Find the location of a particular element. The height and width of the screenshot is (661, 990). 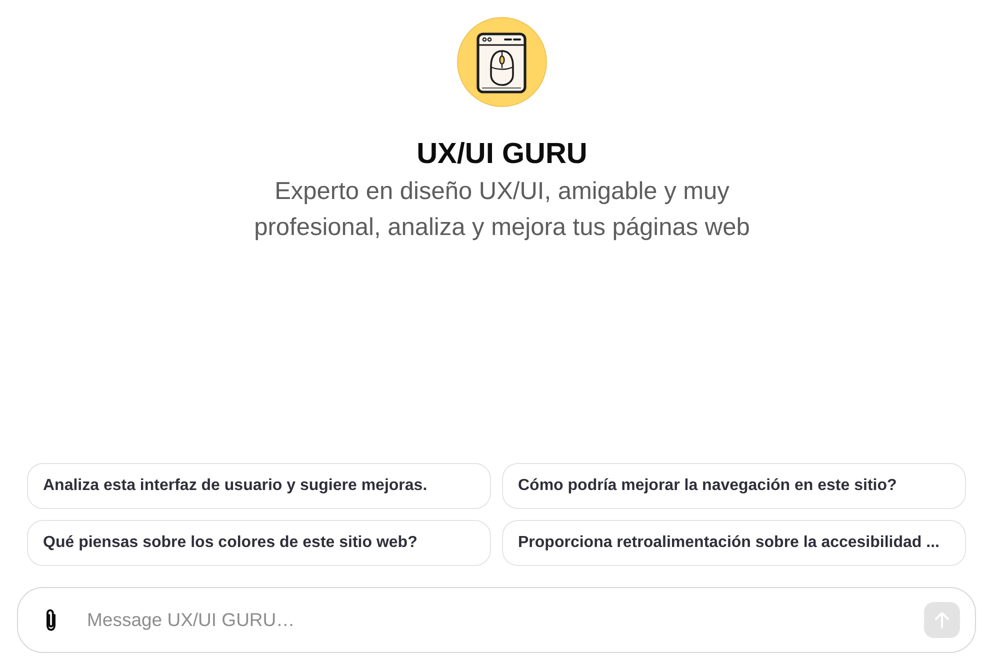

assistant-name: UX/UI GURU is located at coordinates (502, 154).